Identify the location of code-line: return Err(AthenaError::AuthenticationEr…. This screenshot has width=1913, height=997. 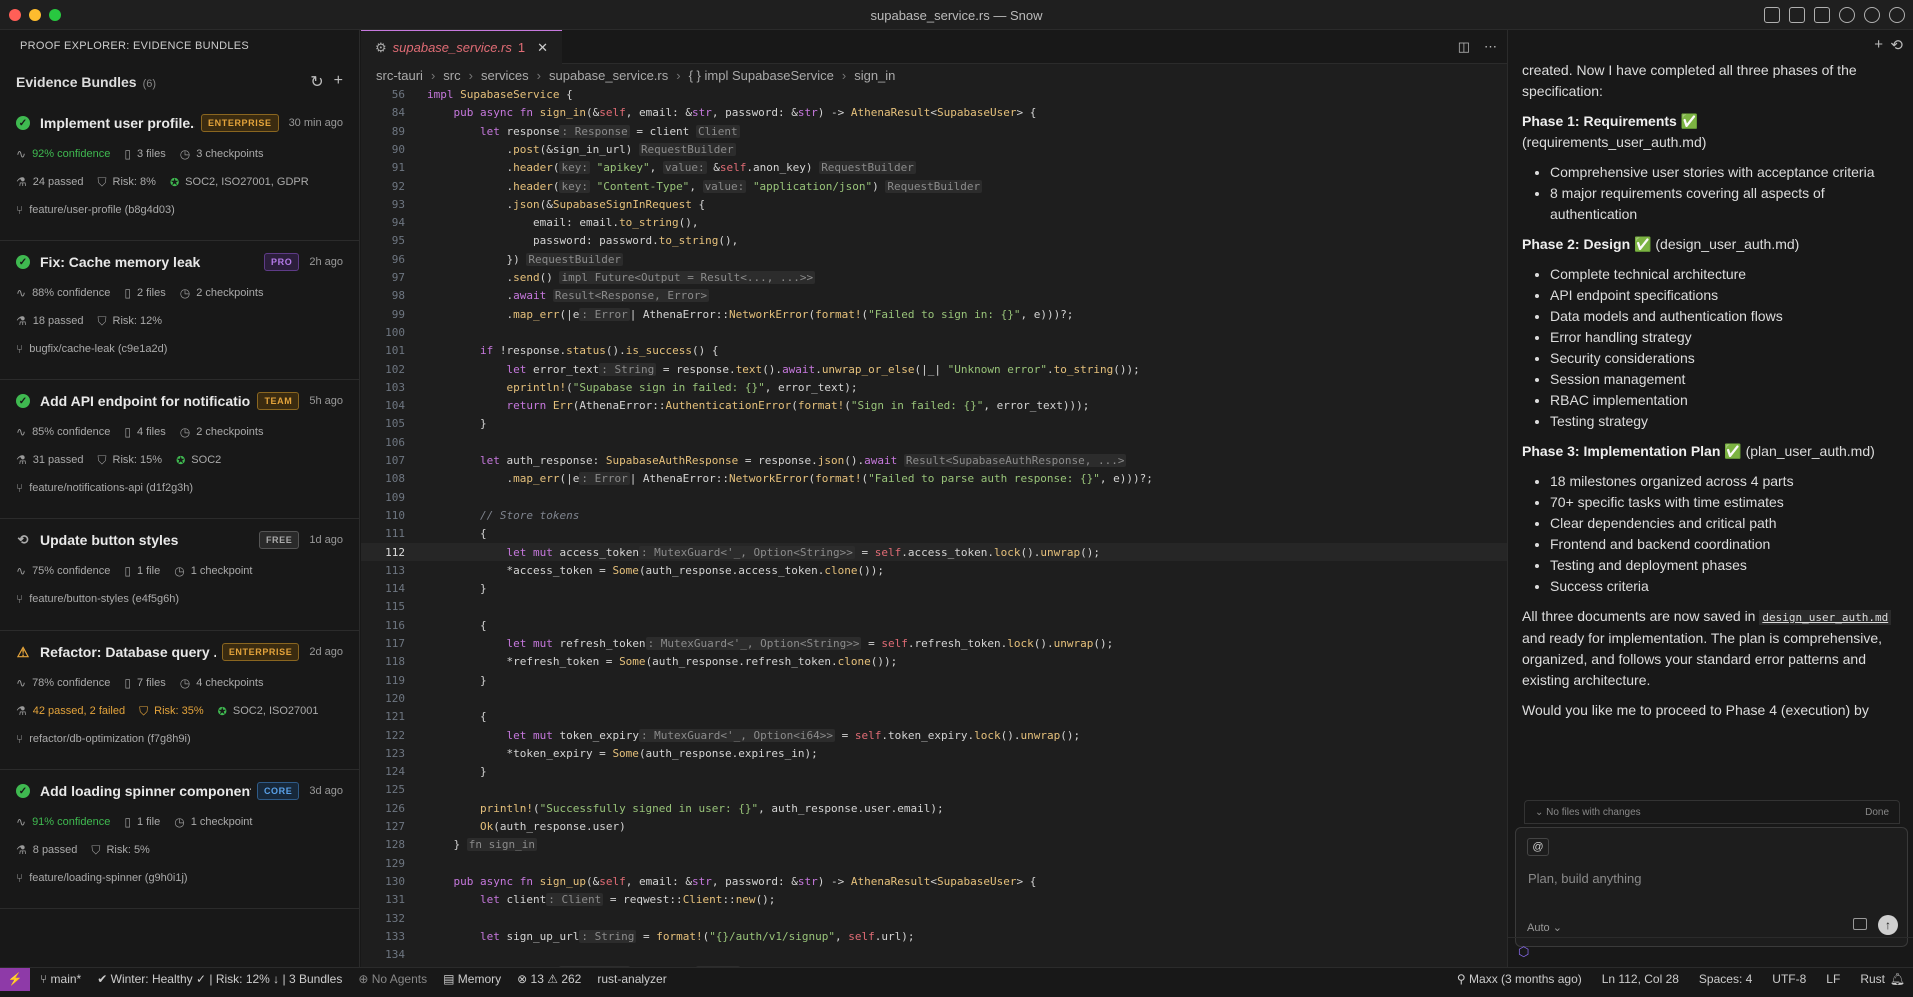
(758, 405).